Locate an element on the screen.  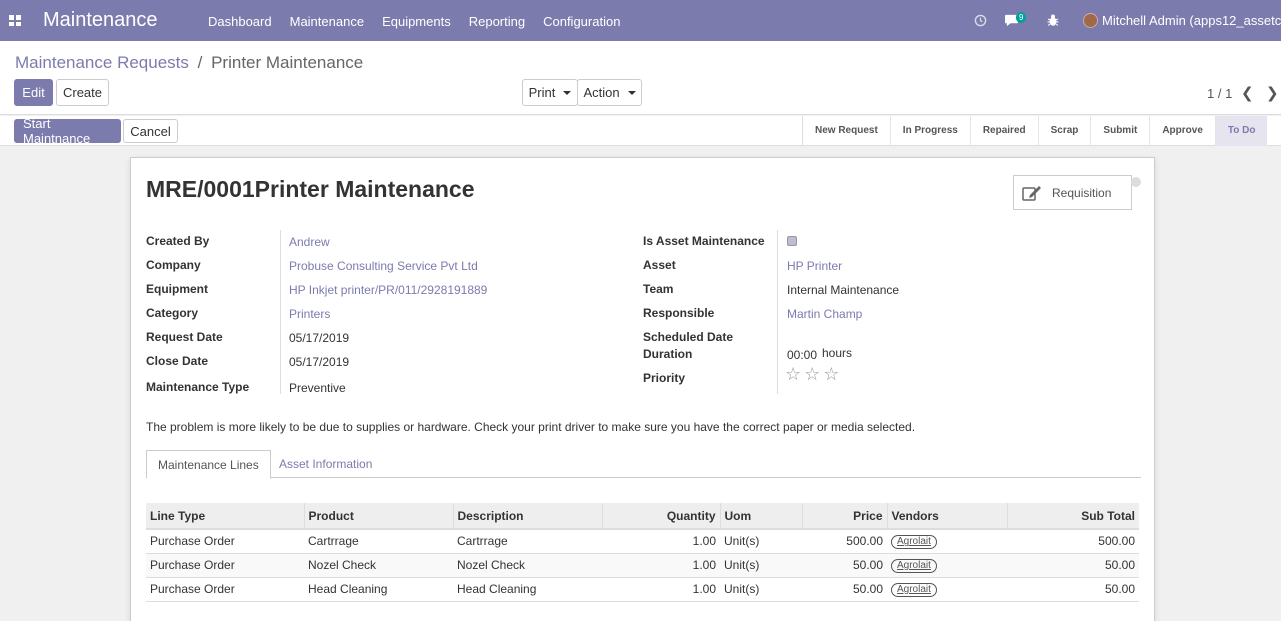
cancel-button: Cancel is located at coordinates (150, 131).